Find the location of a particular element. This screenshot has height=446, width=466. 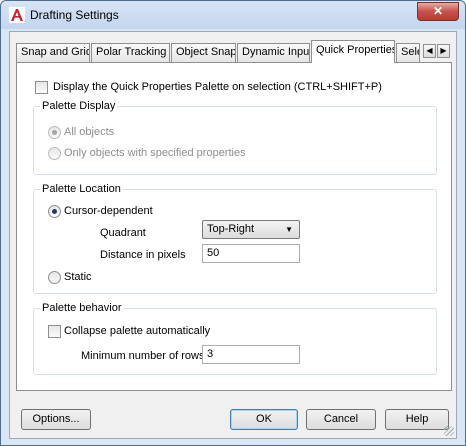

tab-scroll-right-icon: ▶ is located at coordinates (443, 51).